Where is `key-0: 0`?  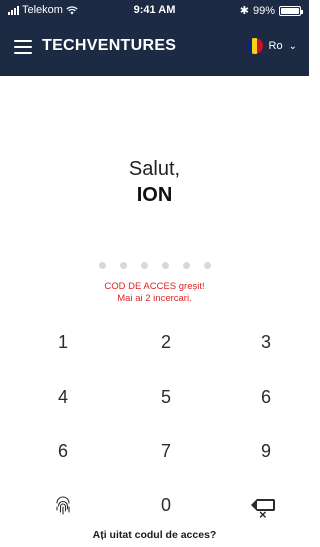
key-0: 0 is located at coordinates (166, 505).